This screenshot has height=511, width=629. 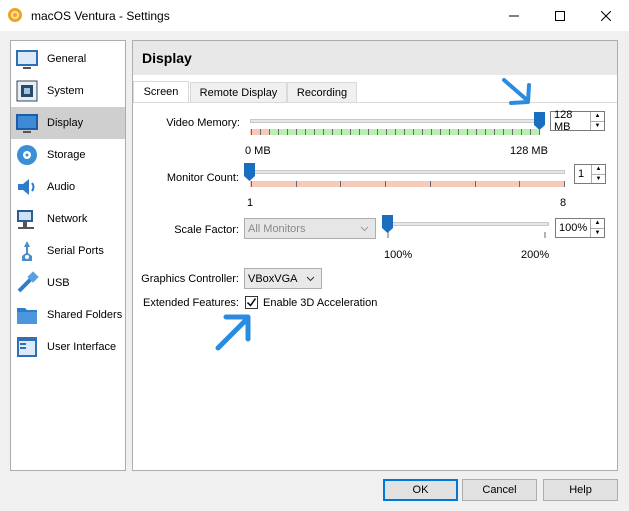 I want to click on sidebar-item-display: Display, so click(x=68, y=123).